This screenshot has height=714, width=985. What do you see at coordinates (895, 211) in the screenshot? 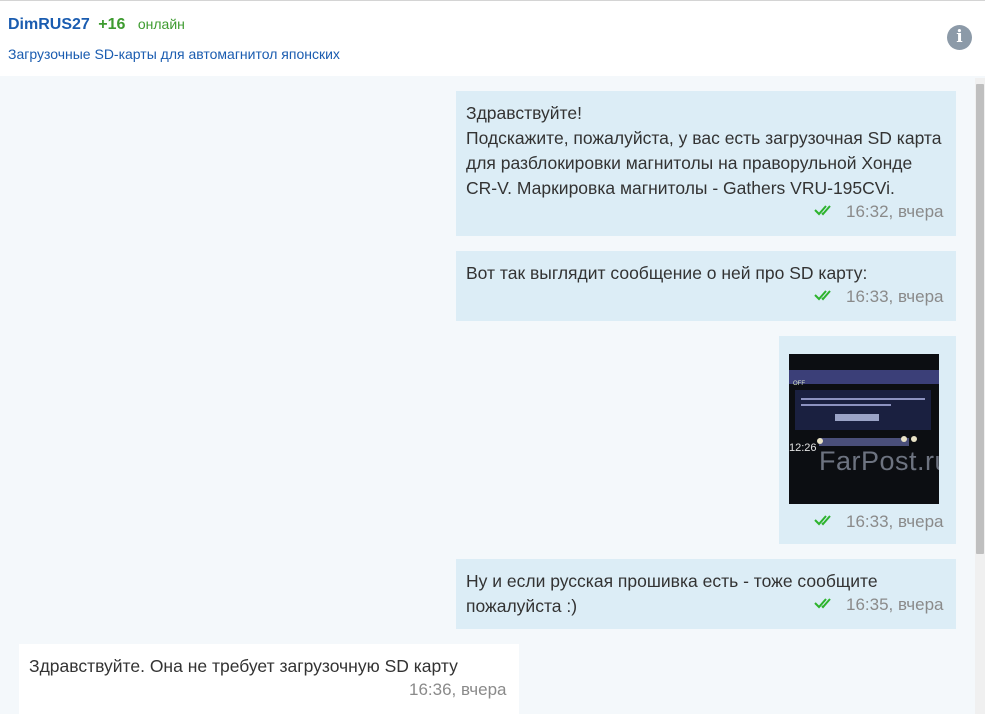
I see `message-time: 16:32, вчера` at bounding box center [895, 211].